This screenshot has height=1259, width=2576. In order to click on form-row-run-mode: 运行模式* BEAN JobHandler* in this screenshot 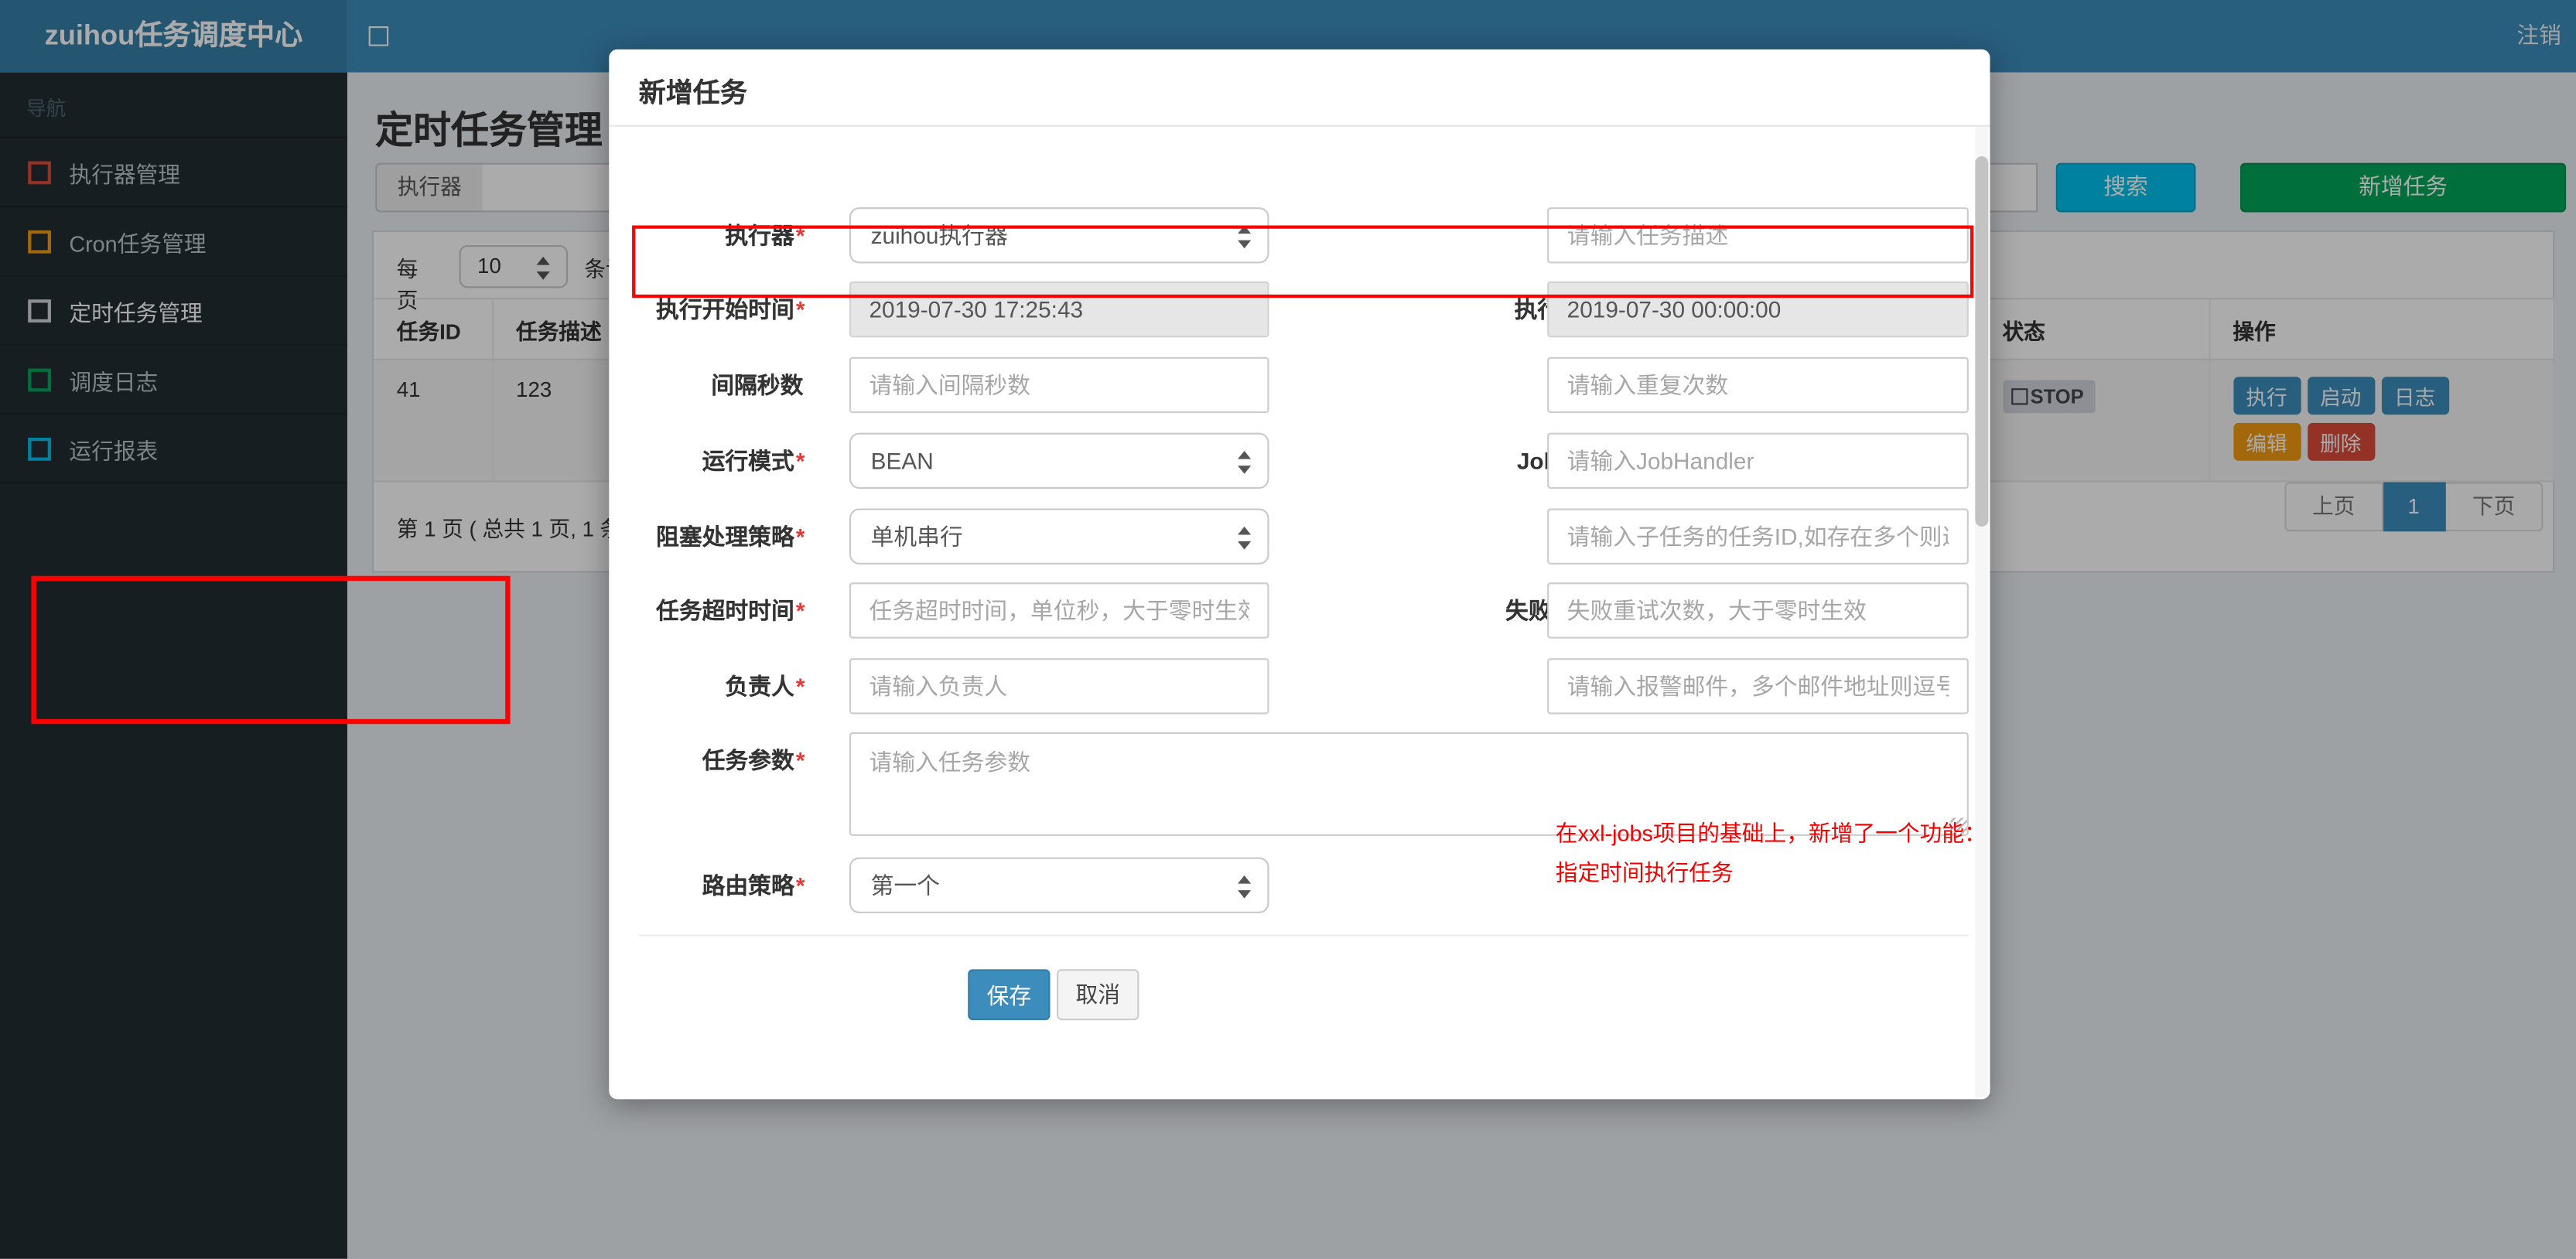, I will do `click(1299, 461)`.